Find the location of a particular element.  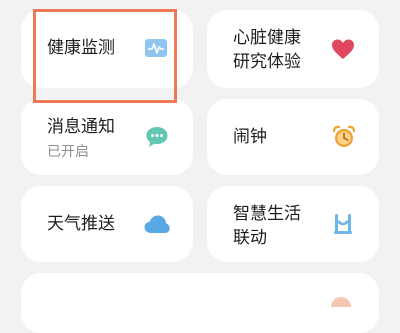

partial-icon is located at coordinates (341, 302).